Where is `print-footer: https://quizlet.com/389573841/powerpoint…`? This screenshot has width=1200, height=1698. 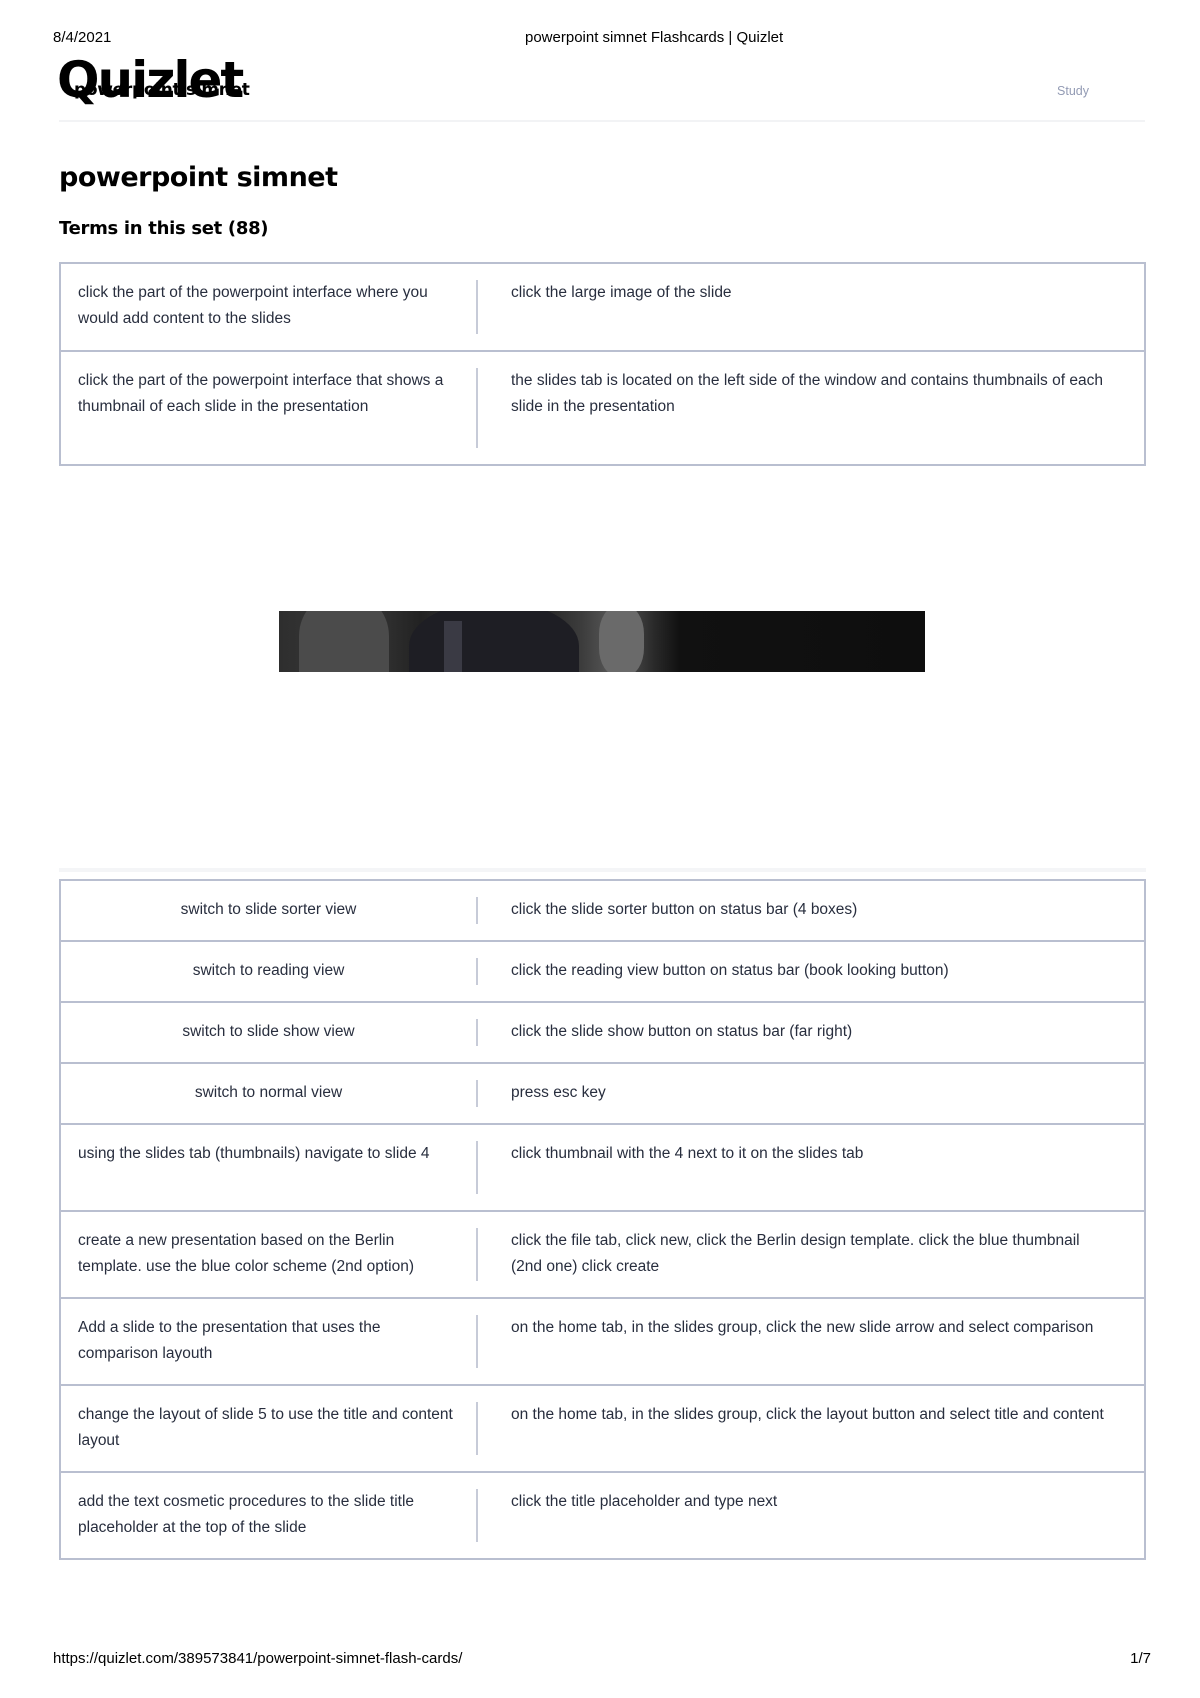 print-footer: https://quizlet.com/389573841/powerpoint… is located at coordinates (600, 1660).